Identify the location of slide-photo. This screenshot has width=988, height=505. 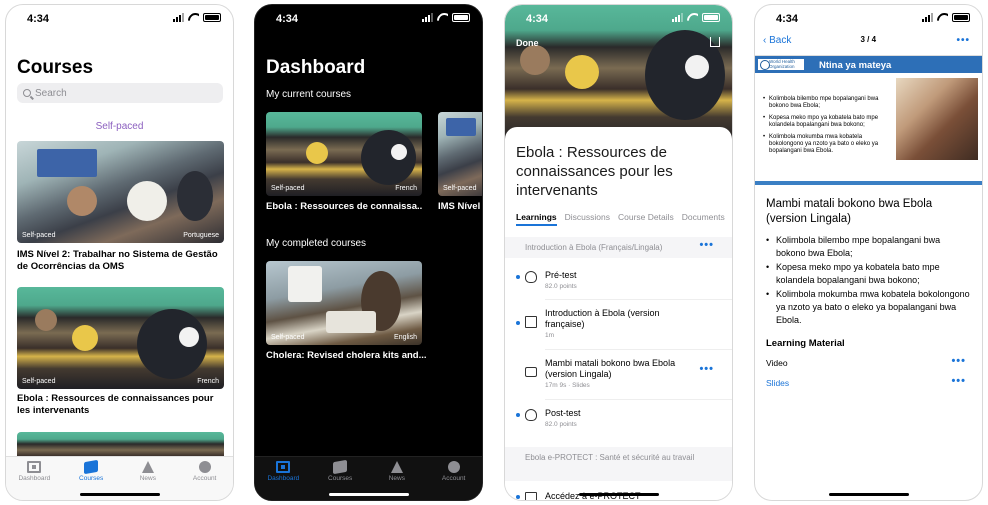
(937, 119).